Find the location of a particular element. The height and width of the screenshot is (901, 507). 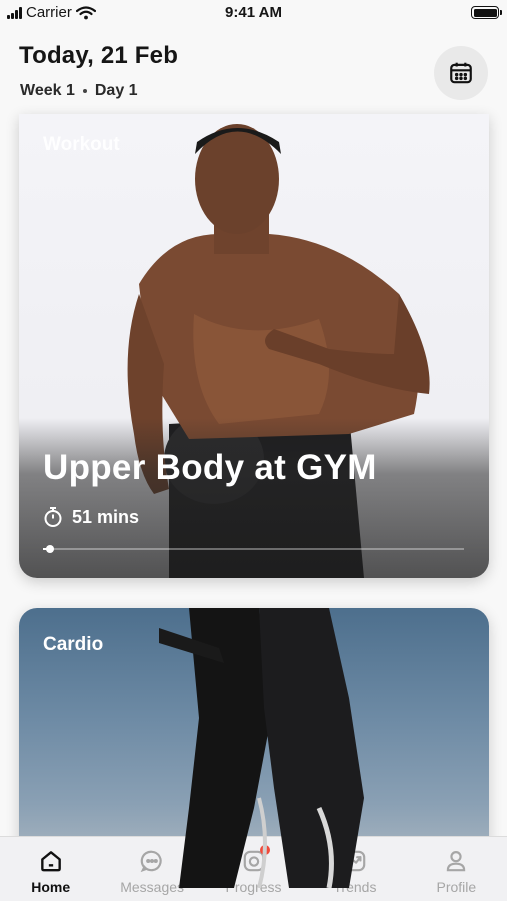

workout-duration: 51 mins is located at coordinates (91, 517).